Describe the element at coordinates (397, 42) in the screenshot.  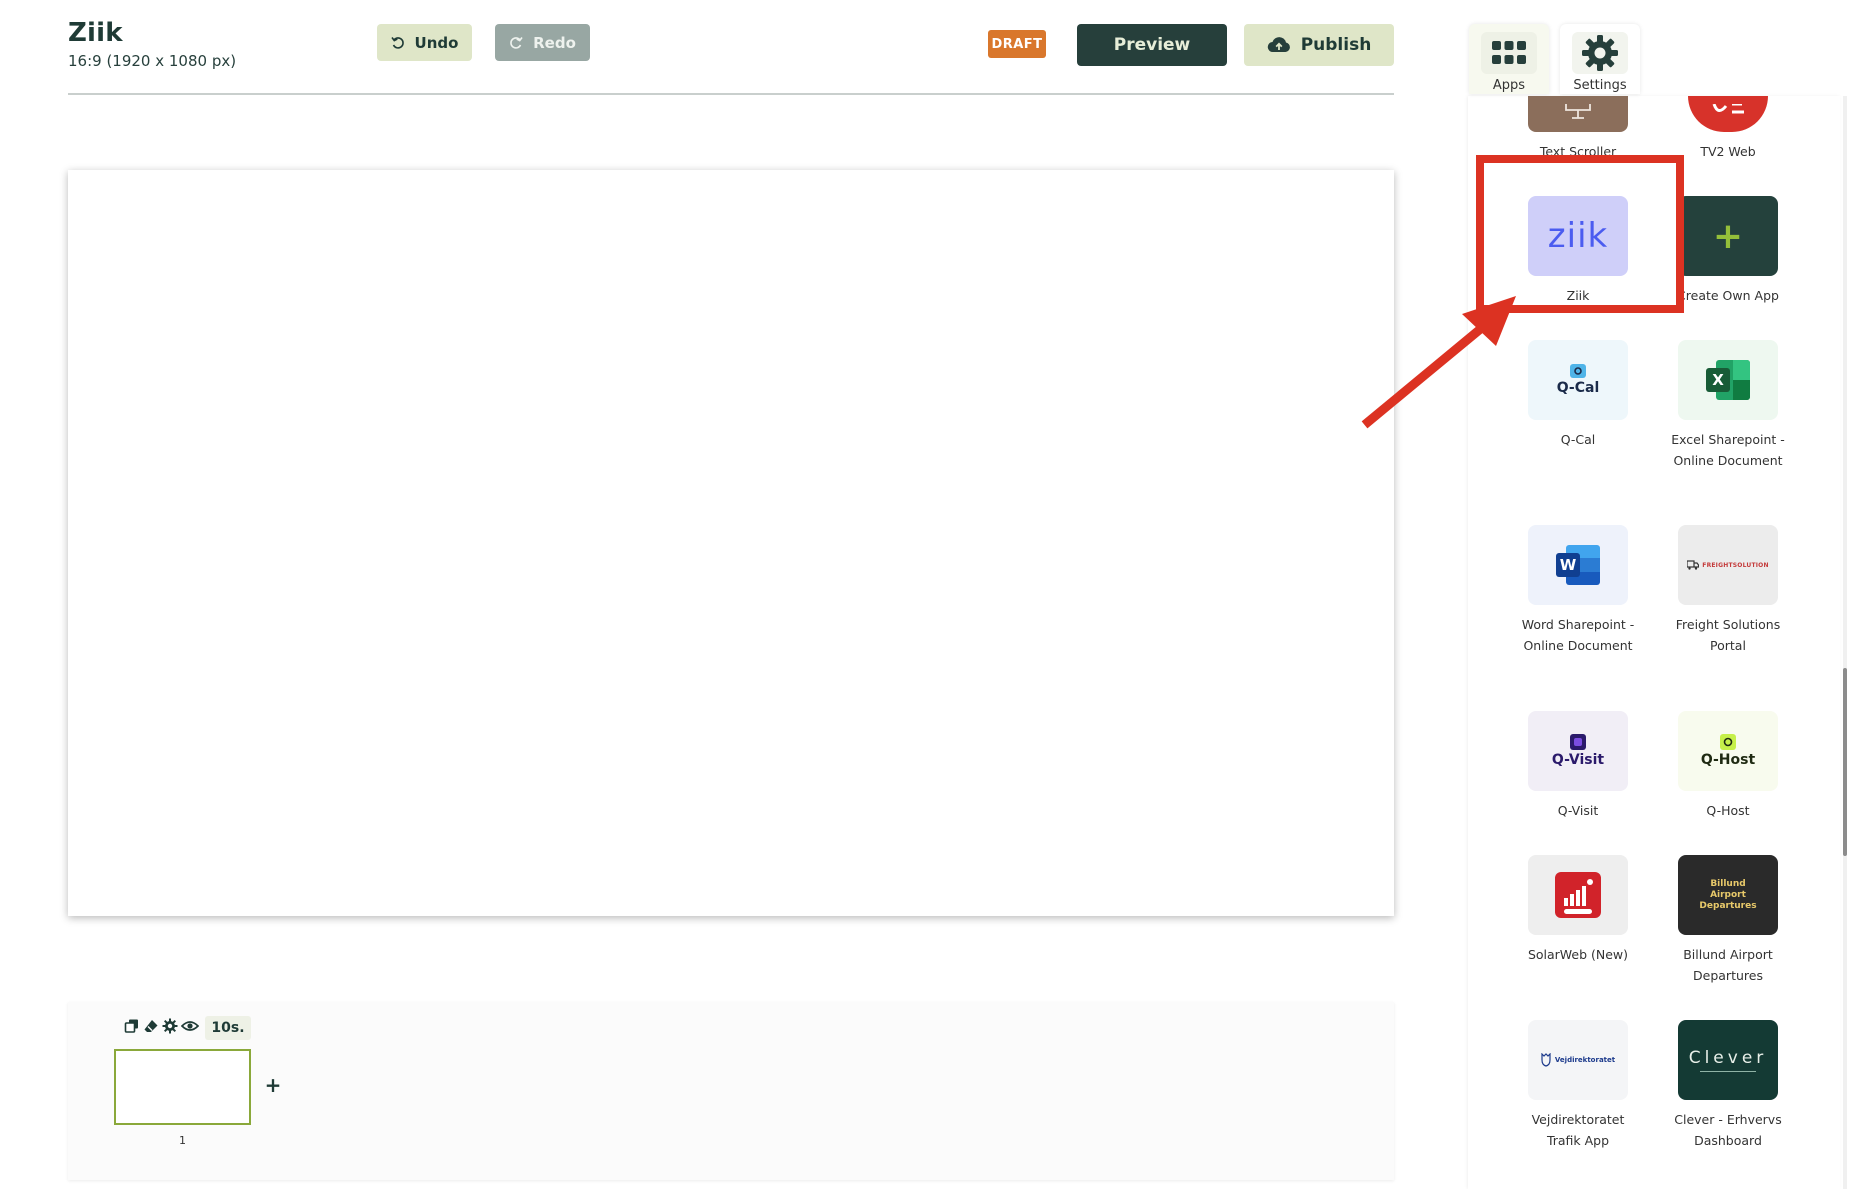
I see `undo-icon` at that location.